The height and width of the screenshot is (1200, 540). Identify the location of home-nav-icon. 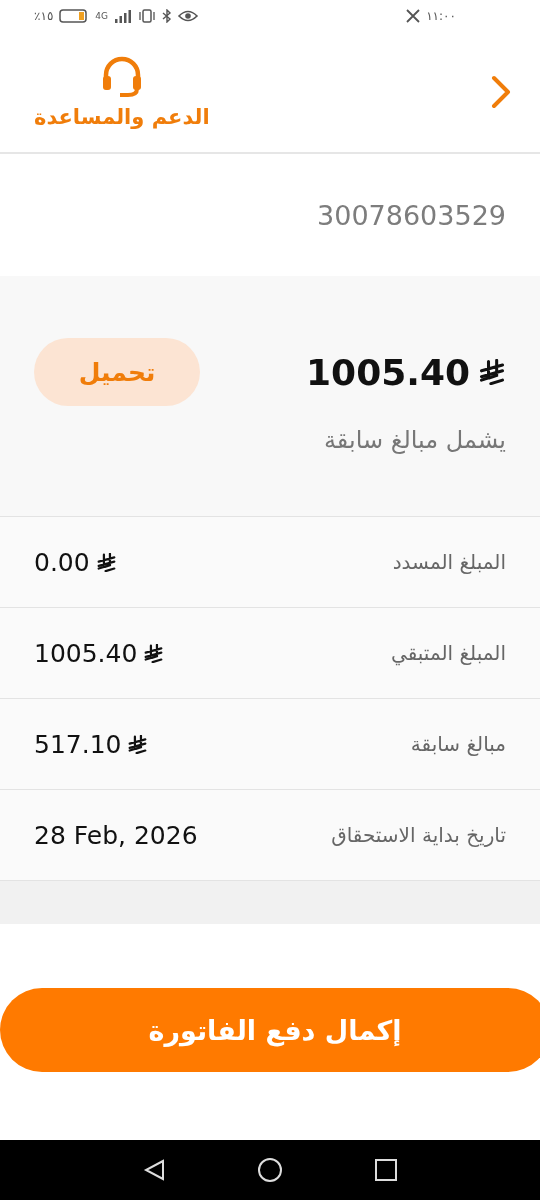
(270, 1170).